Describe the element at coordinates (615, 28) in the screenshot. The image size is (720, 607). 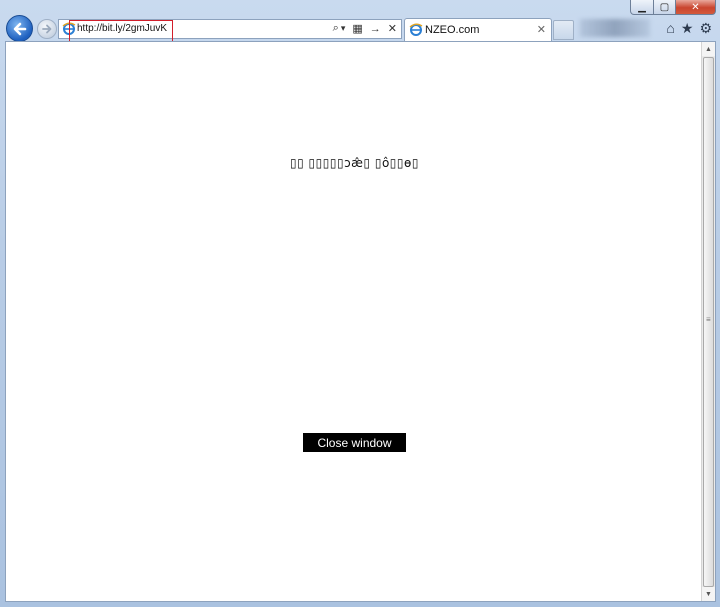
I see `blurred-region` at that location.